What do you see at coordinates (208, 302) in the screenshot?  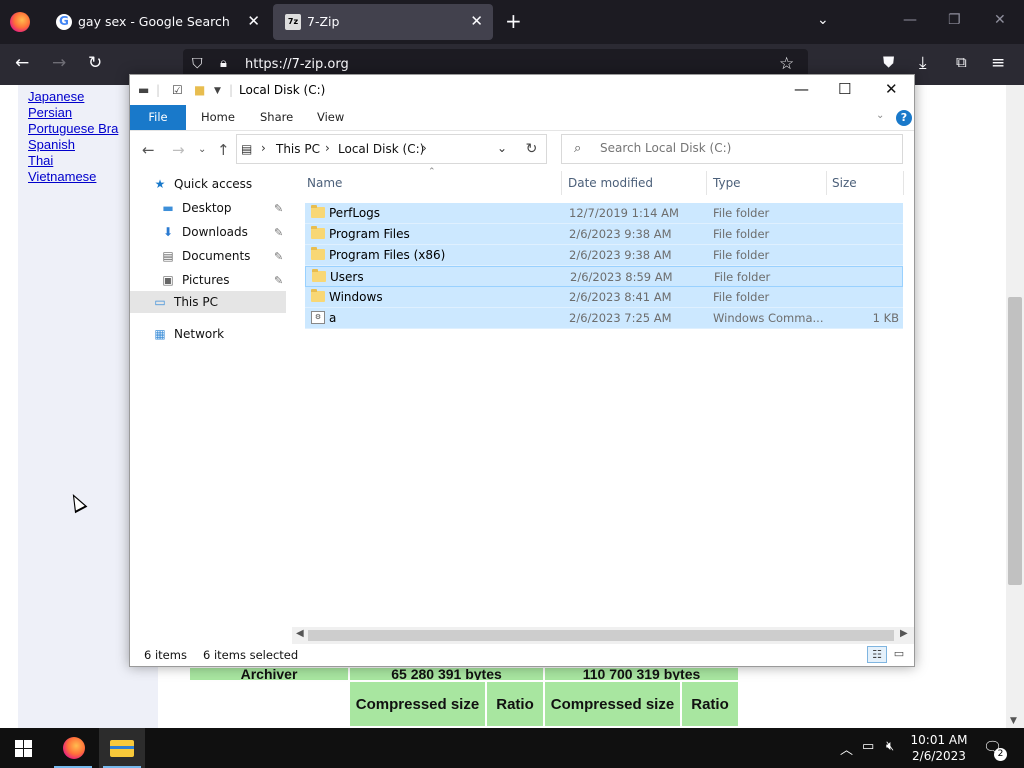 I see `nav-this-pc: ▭ This PC` at bounding box center [208, 302].